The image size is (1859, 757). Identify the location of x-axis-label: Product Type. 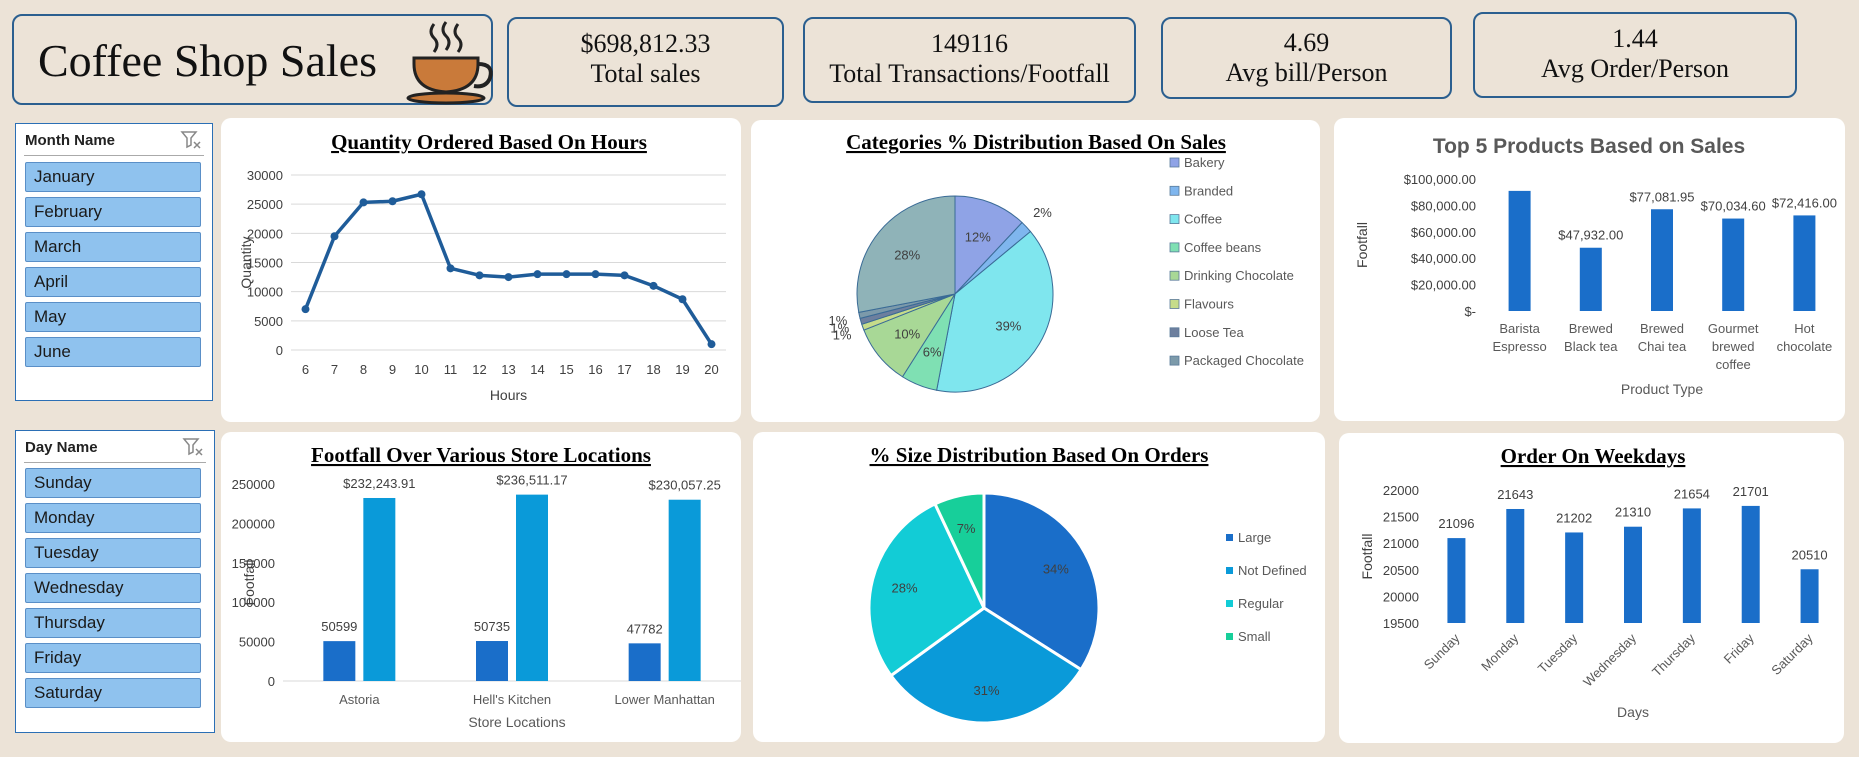
(1662, 389).